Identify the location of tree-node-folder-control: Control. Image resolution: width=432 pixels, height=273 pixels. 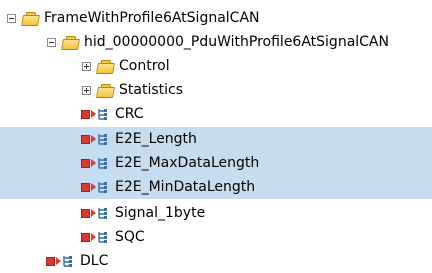
(216, 66).